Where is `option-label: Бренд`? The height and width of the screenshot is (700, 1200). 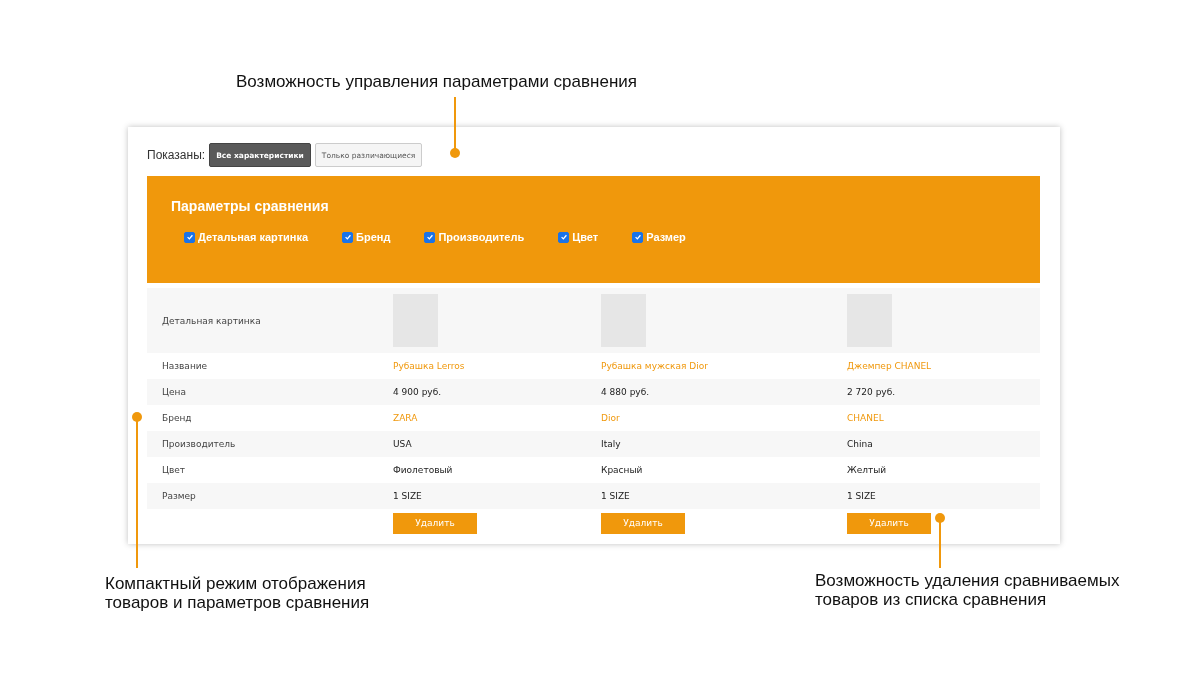 option-label: Бренд is located at coordinates (373, 237).